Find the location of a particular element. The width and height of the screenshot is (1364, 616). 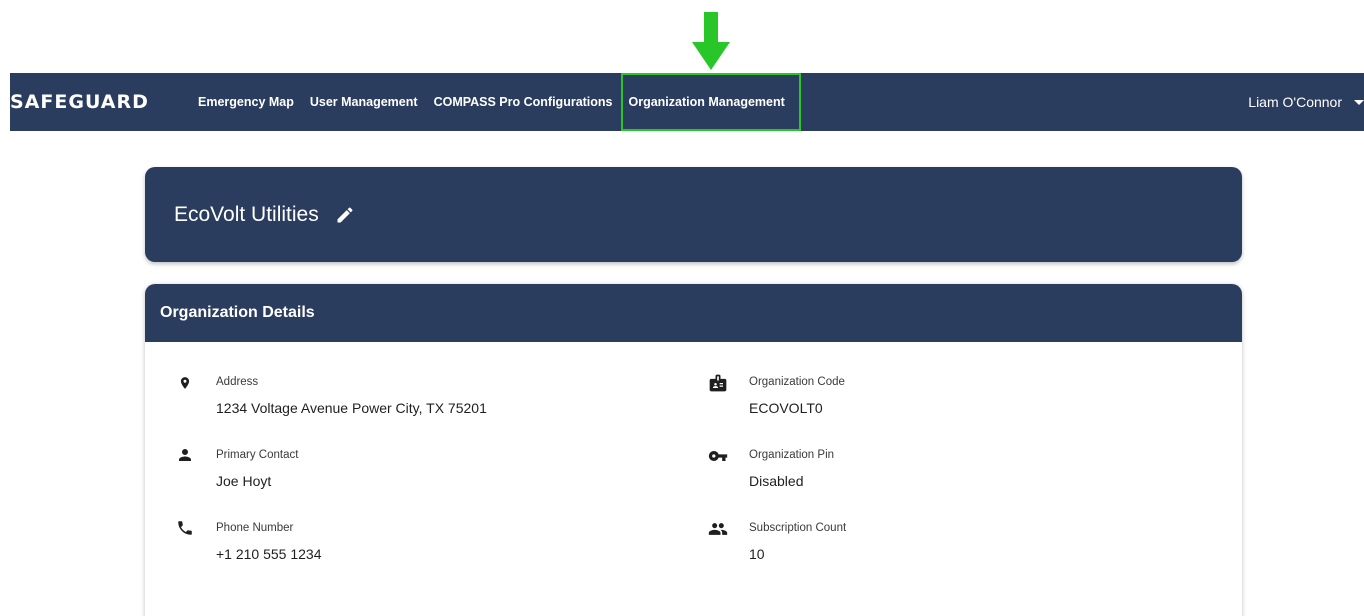

primary-contact-field: Primary Contact Joe Hoyt is located at coordinates (236, 469).